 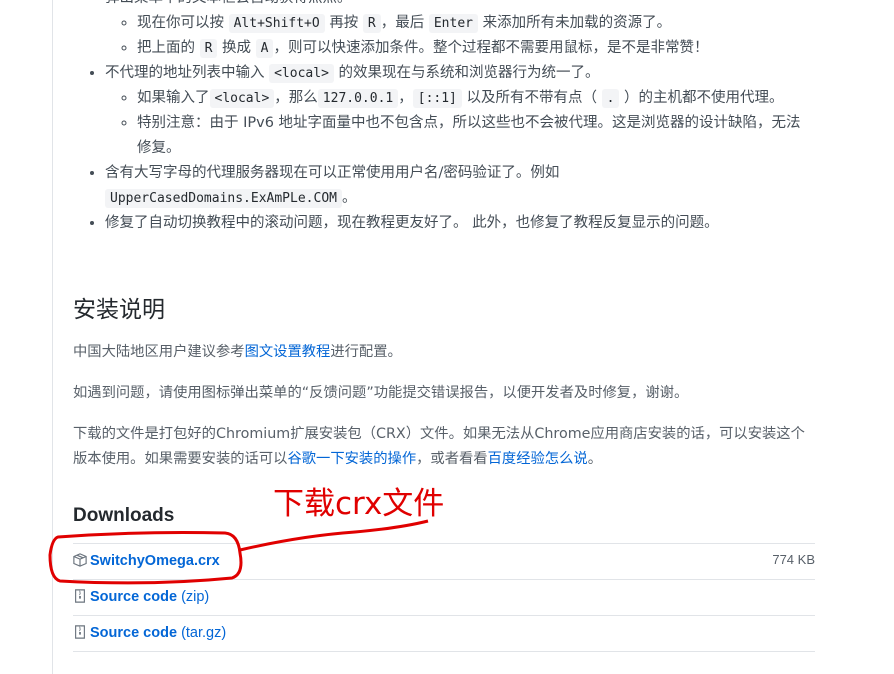 What do you see at coordinates (145, 558) in the screenshot?
I see `annotation-ellipse` at bounding box center [145, 558].